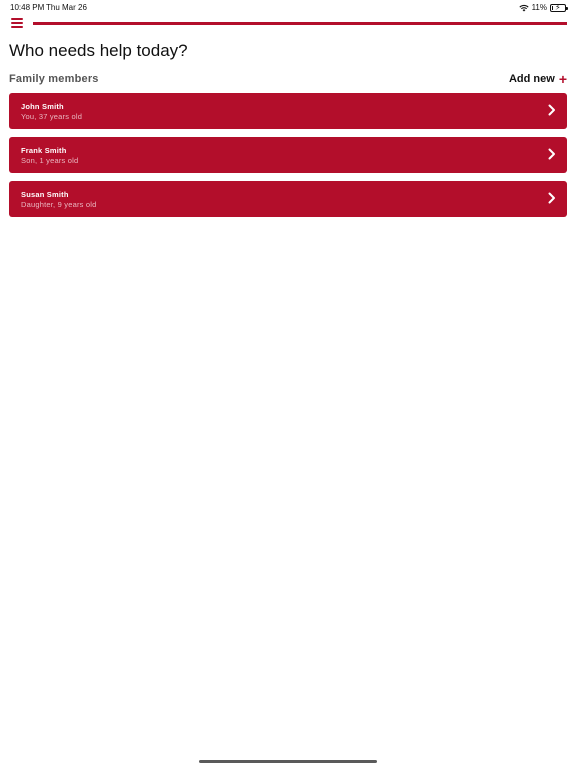 The height and width of the screenshot is (768, 576). Describe the element at coordinates (42, 106) in the screenshot. I see `member-name: John Smith` at that location.